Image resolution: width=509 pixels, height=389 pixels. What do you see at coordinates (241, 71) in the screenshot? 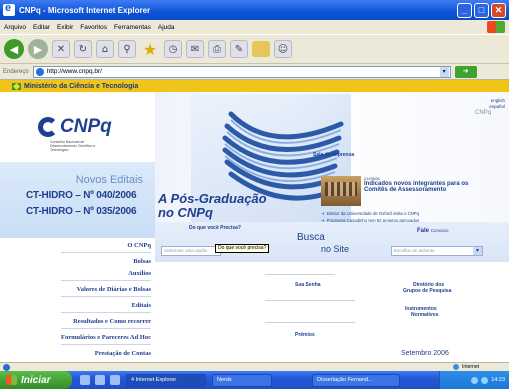
I see `address-input: http://www.cnpq.br/ ▾` at bounding box center [241, 71].